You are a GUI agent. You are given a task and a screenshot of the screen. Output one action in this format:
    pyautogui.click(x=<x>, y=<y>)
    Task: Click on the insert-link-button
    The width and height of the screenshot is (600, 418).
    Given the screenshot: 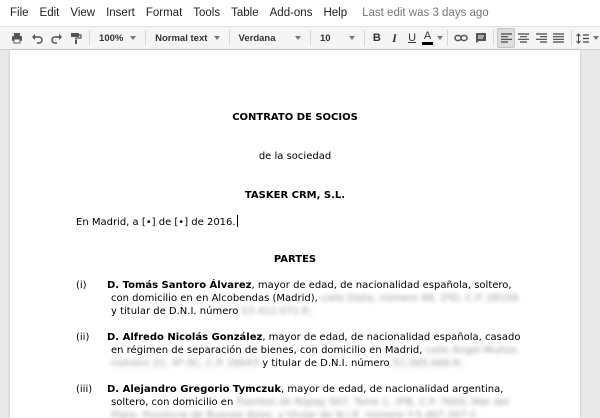 What is the action you would take?
    pyautogui.click(x=461, y=38)
    